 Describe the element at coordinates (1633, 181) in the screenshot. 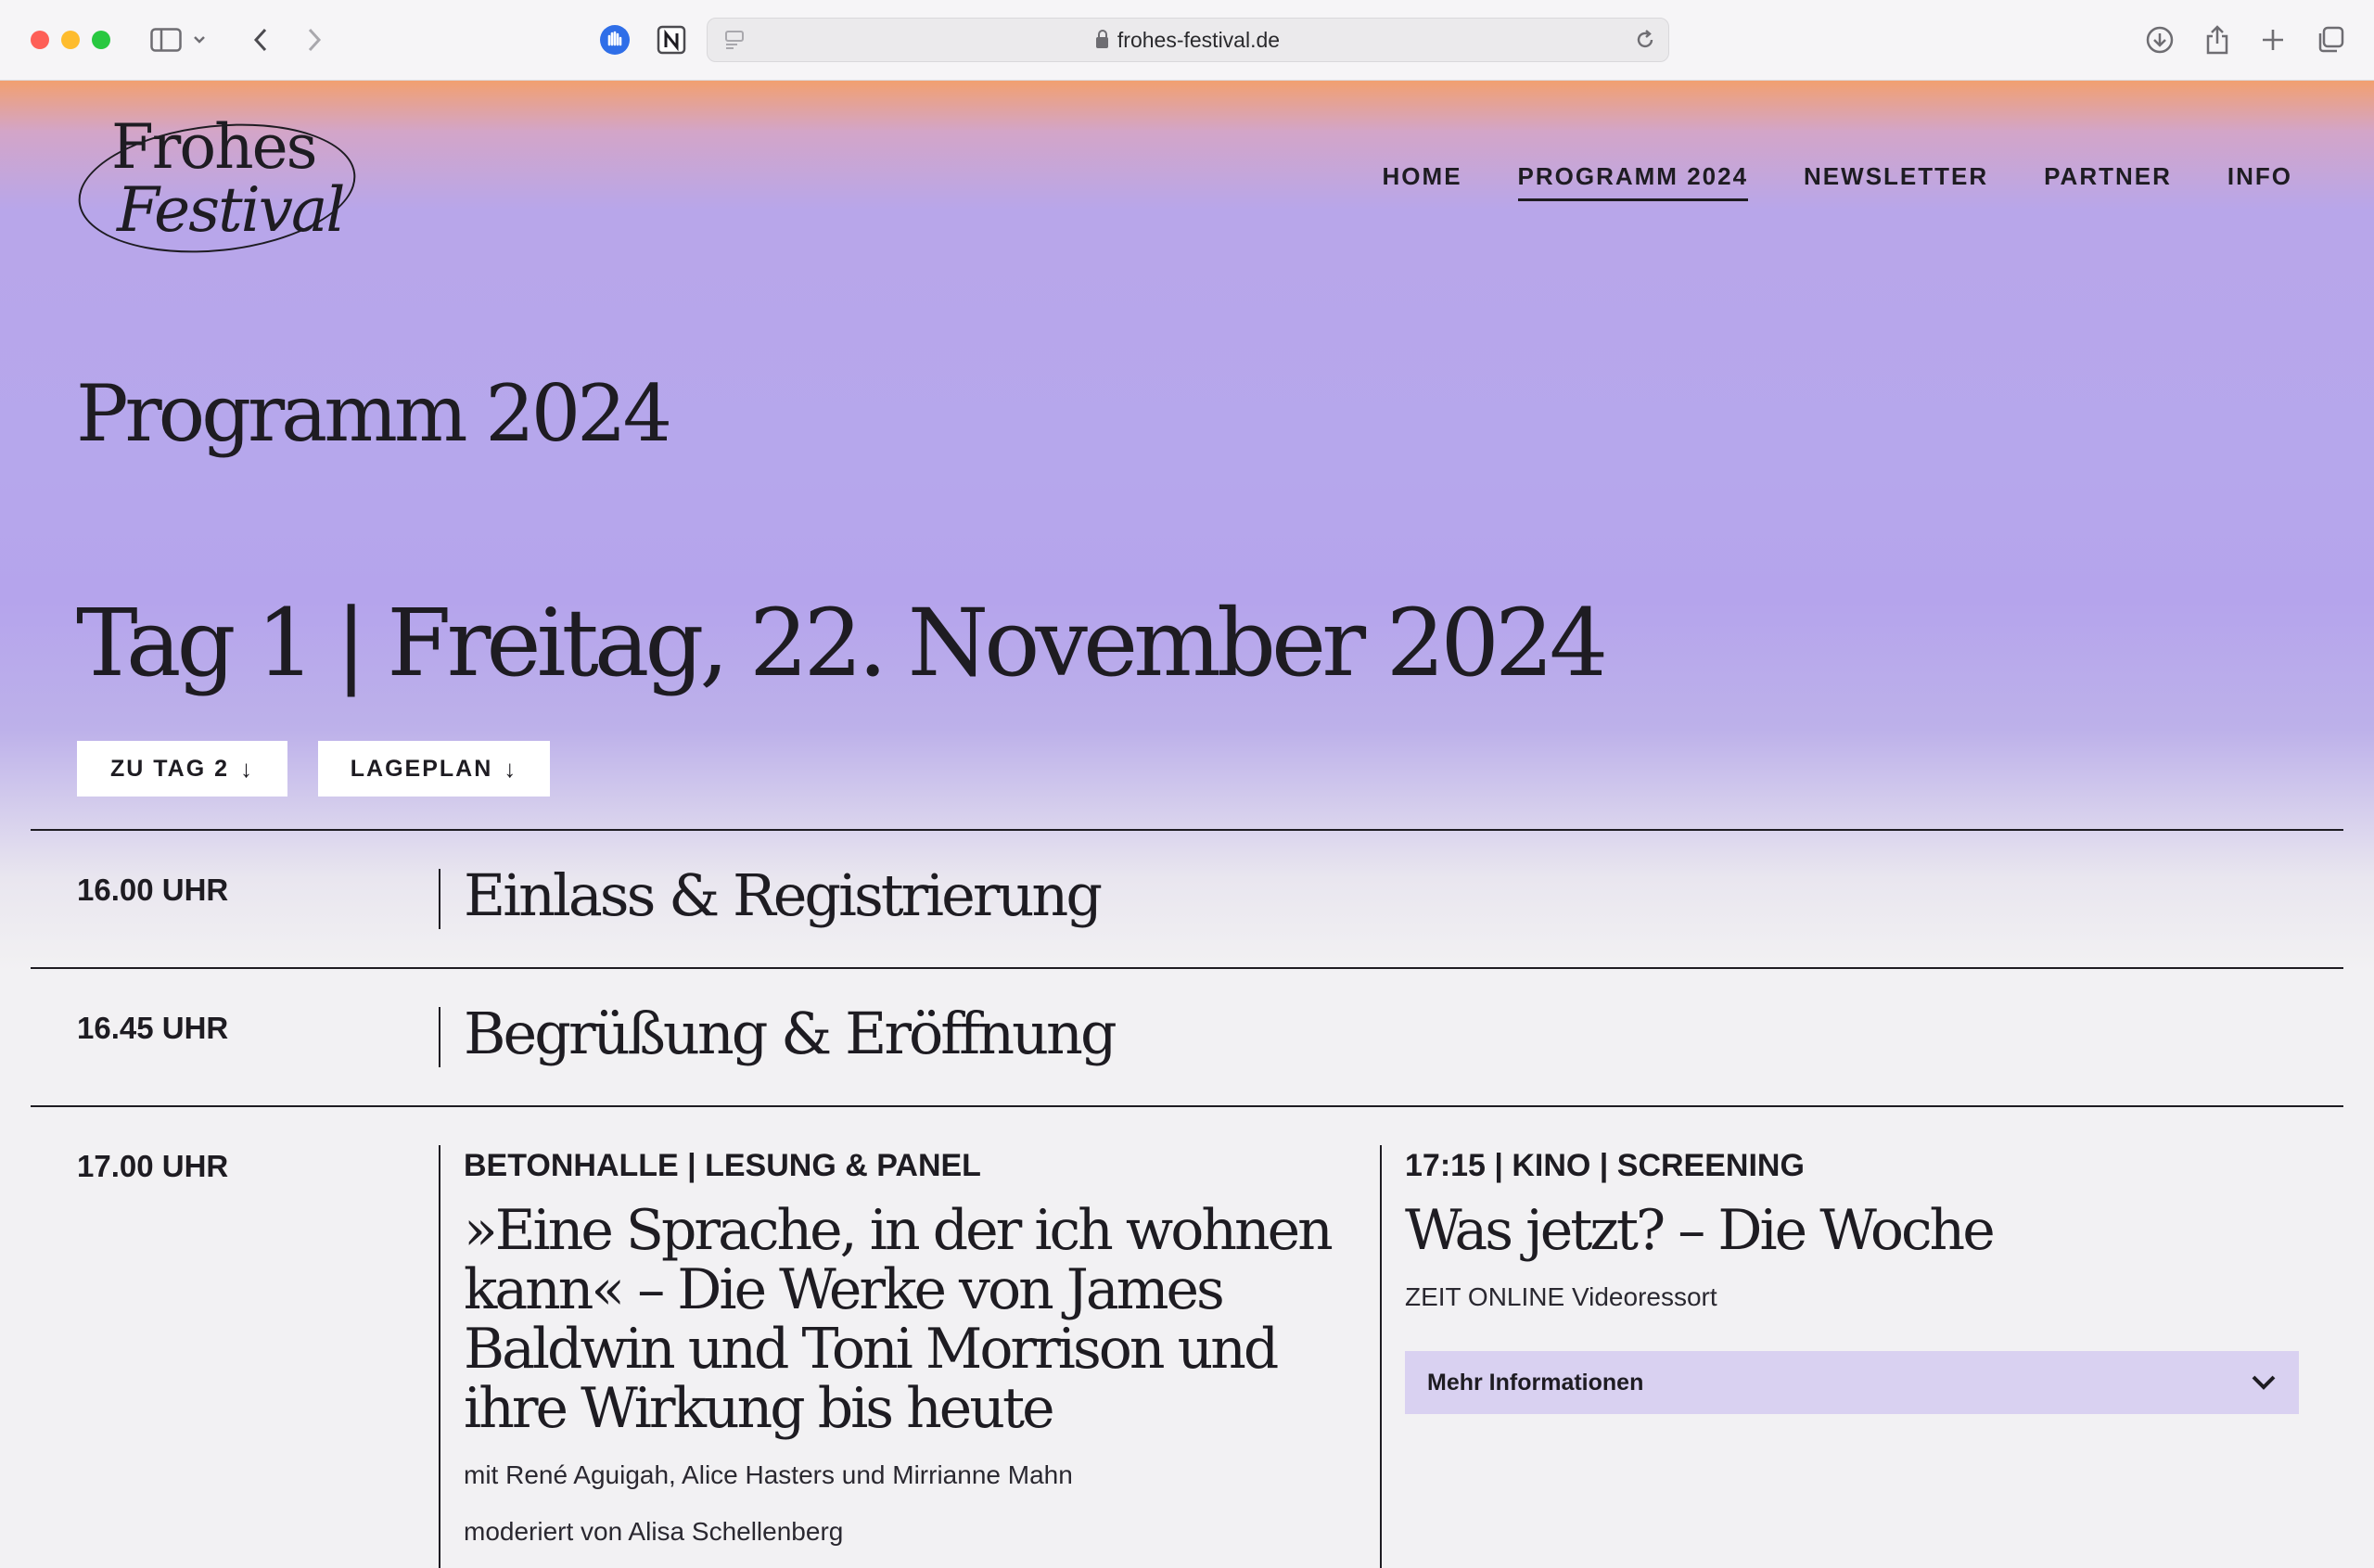

I see `nav-programm-2024: PROGRAMM 2024` at that location.